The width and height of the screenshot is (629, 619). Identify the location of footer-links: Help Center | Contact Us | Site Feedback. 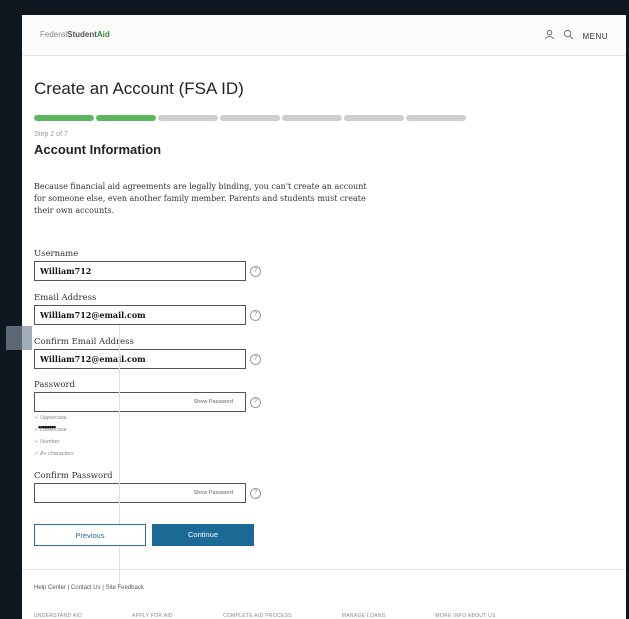
(89, 588).